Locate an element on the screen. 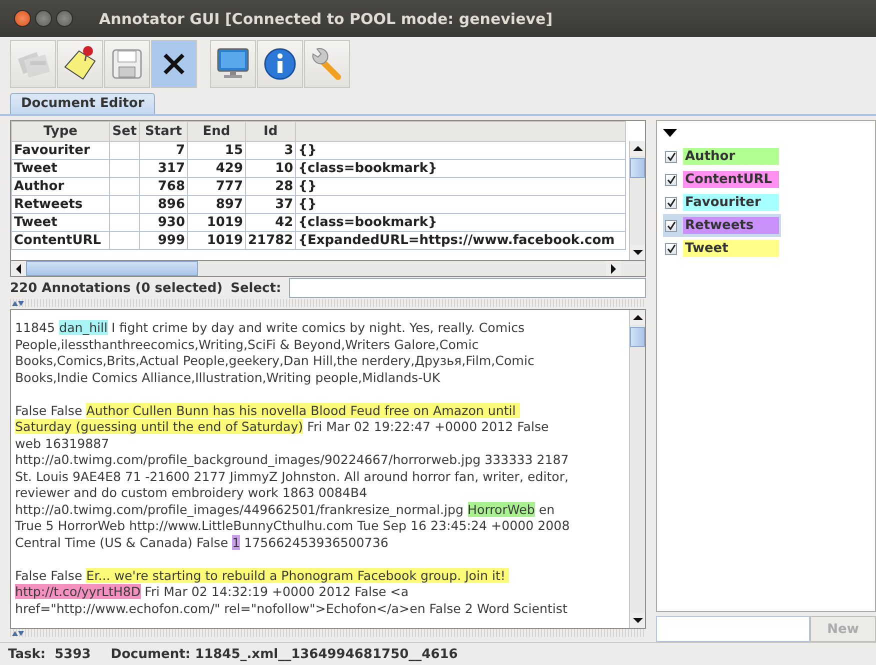  status-text: Document: 11845_.xml__1364994681750__4616 is located at coordinates (284, 654).